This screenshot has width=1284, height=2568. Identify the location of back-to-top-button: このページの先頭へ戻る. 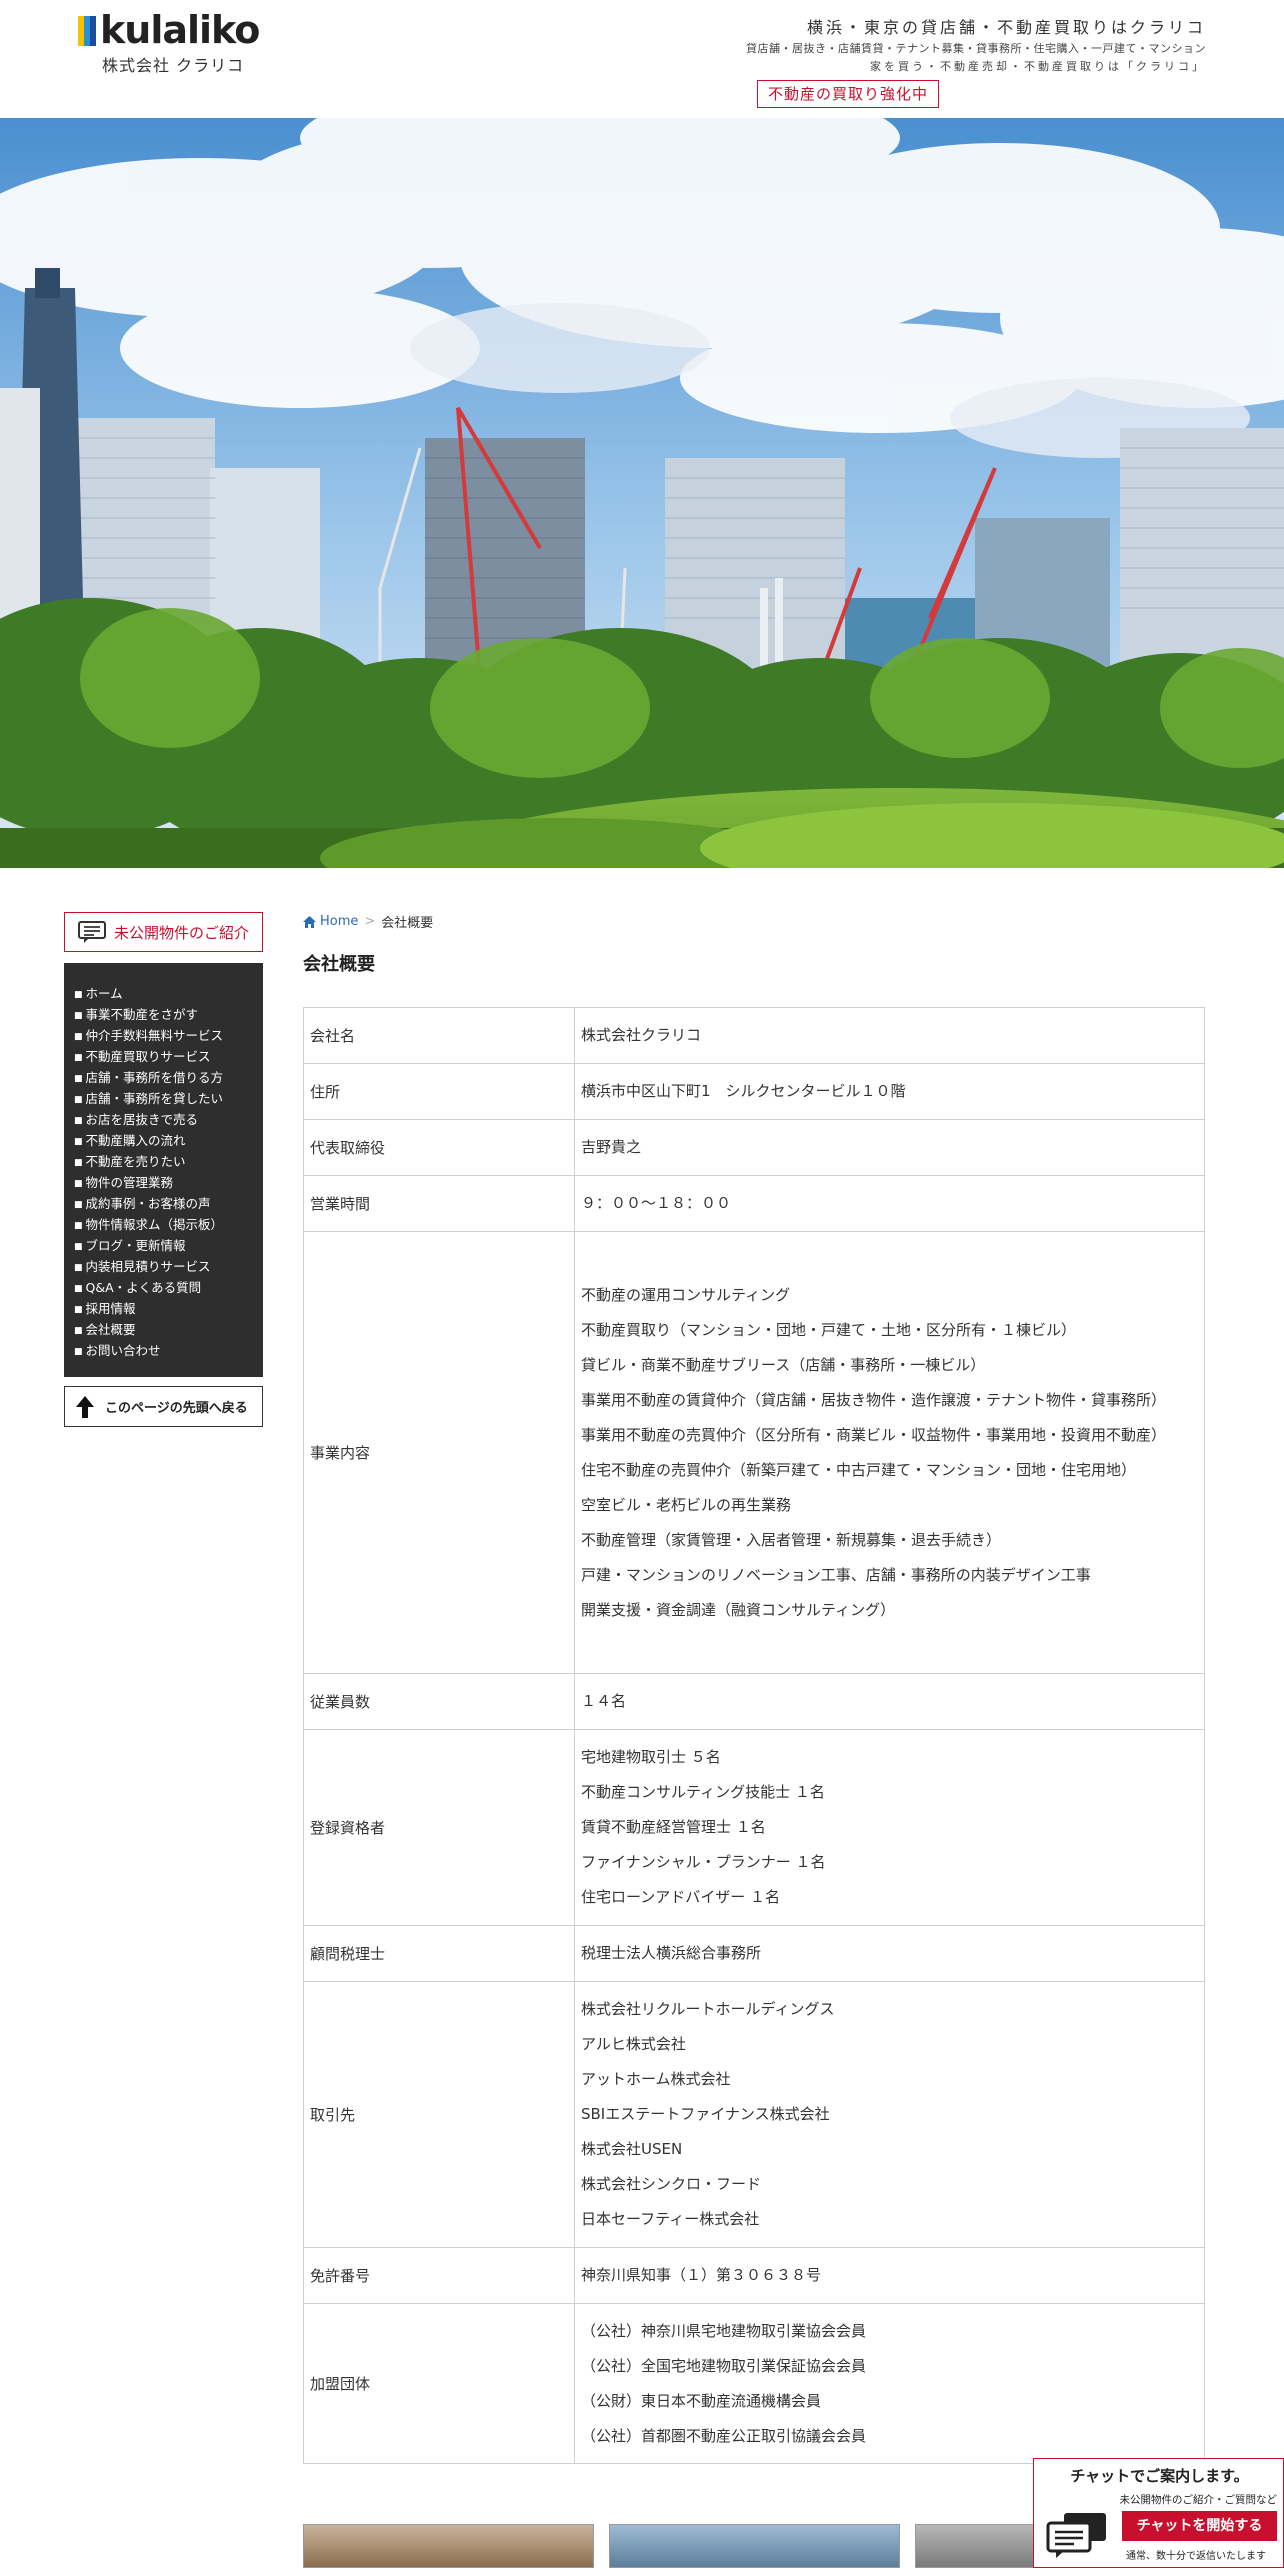
(163, 1406).